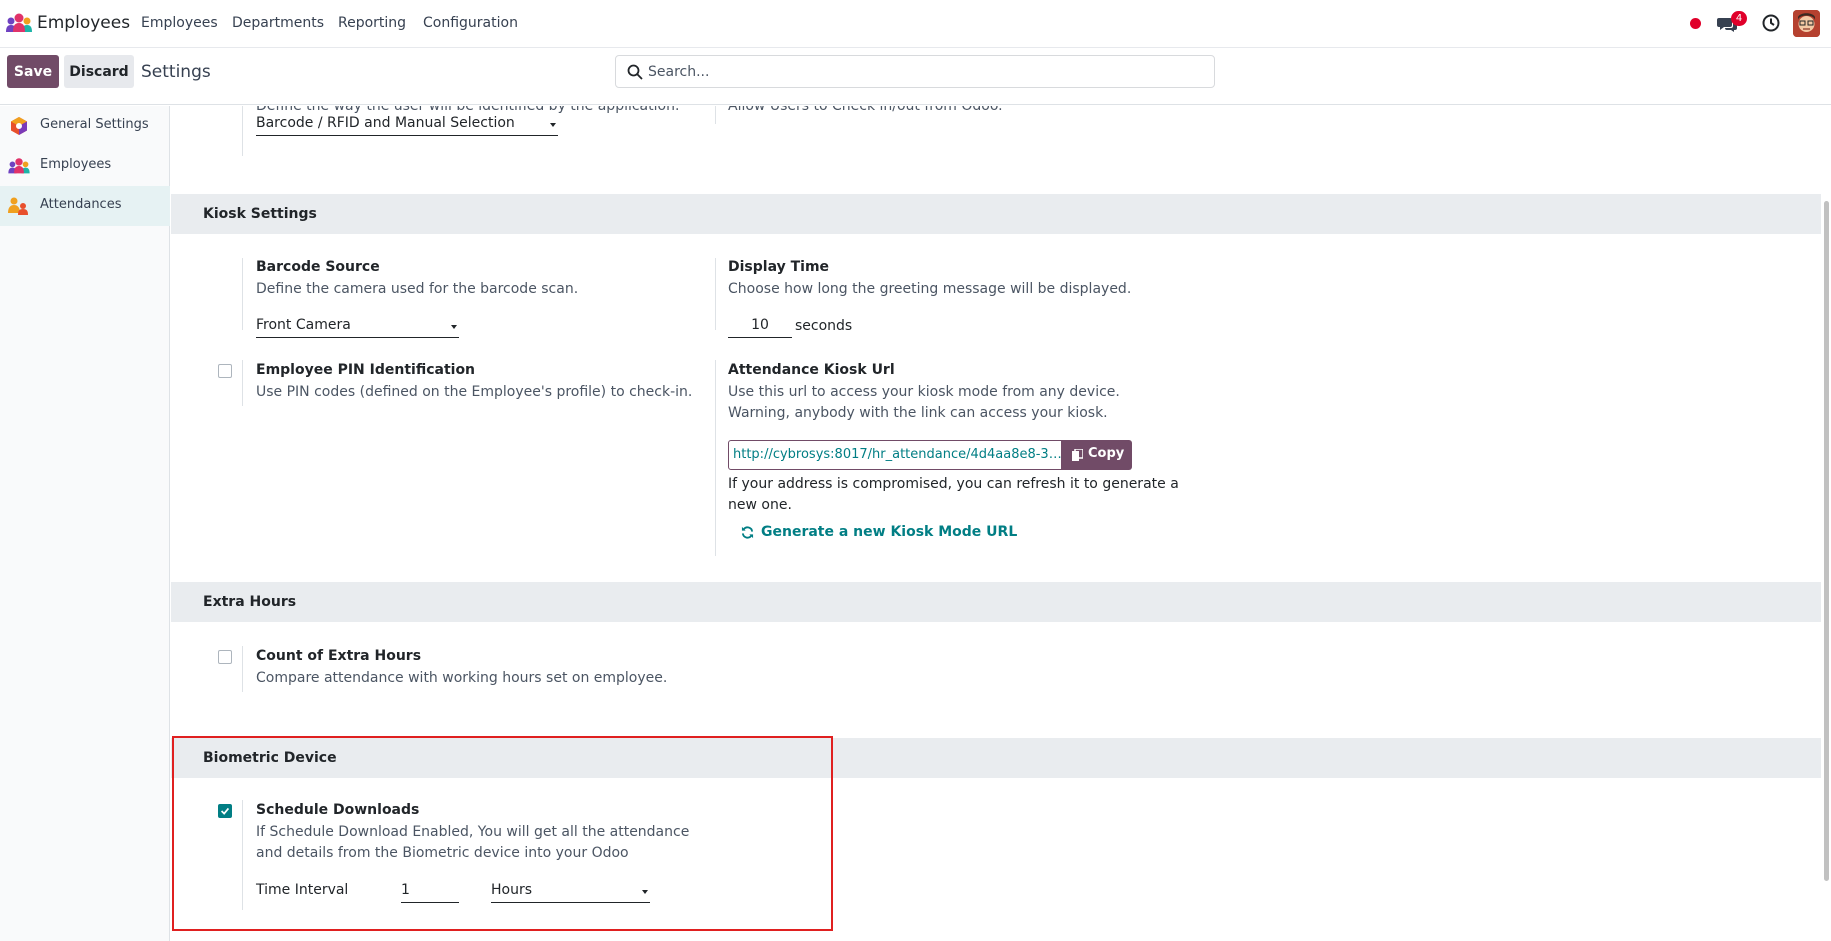 The image size is (1831, 941). Describe the element at coordinates (779, 267) in the screenshot. I see `display-time-label: Display Time` at that location.